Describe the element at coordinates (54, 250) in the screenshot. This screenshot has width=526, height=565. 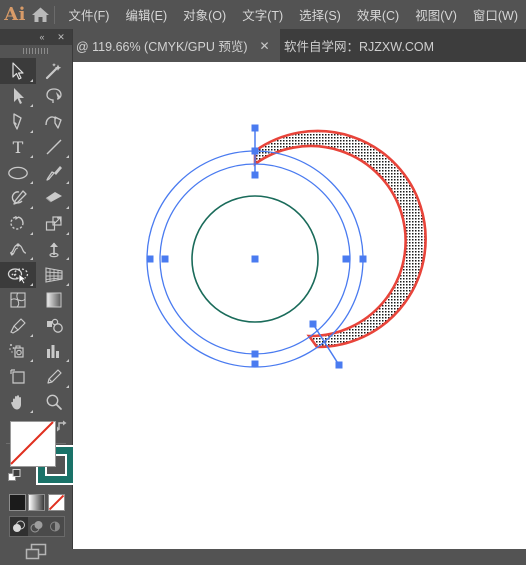
I see `free-transform-tool` at that location.